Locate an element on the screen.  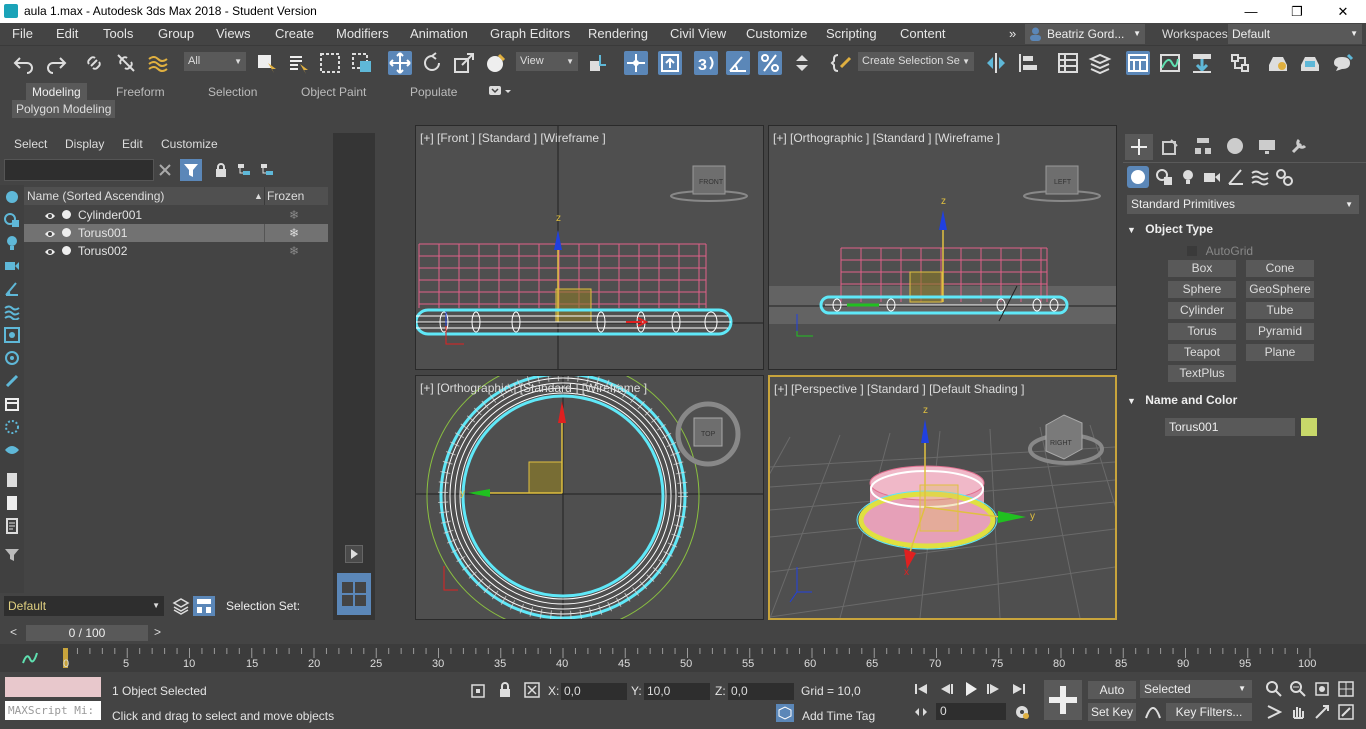
user-account-dropdown: Beatriz Gord... ▼ is located at coordinates (1085, 34).